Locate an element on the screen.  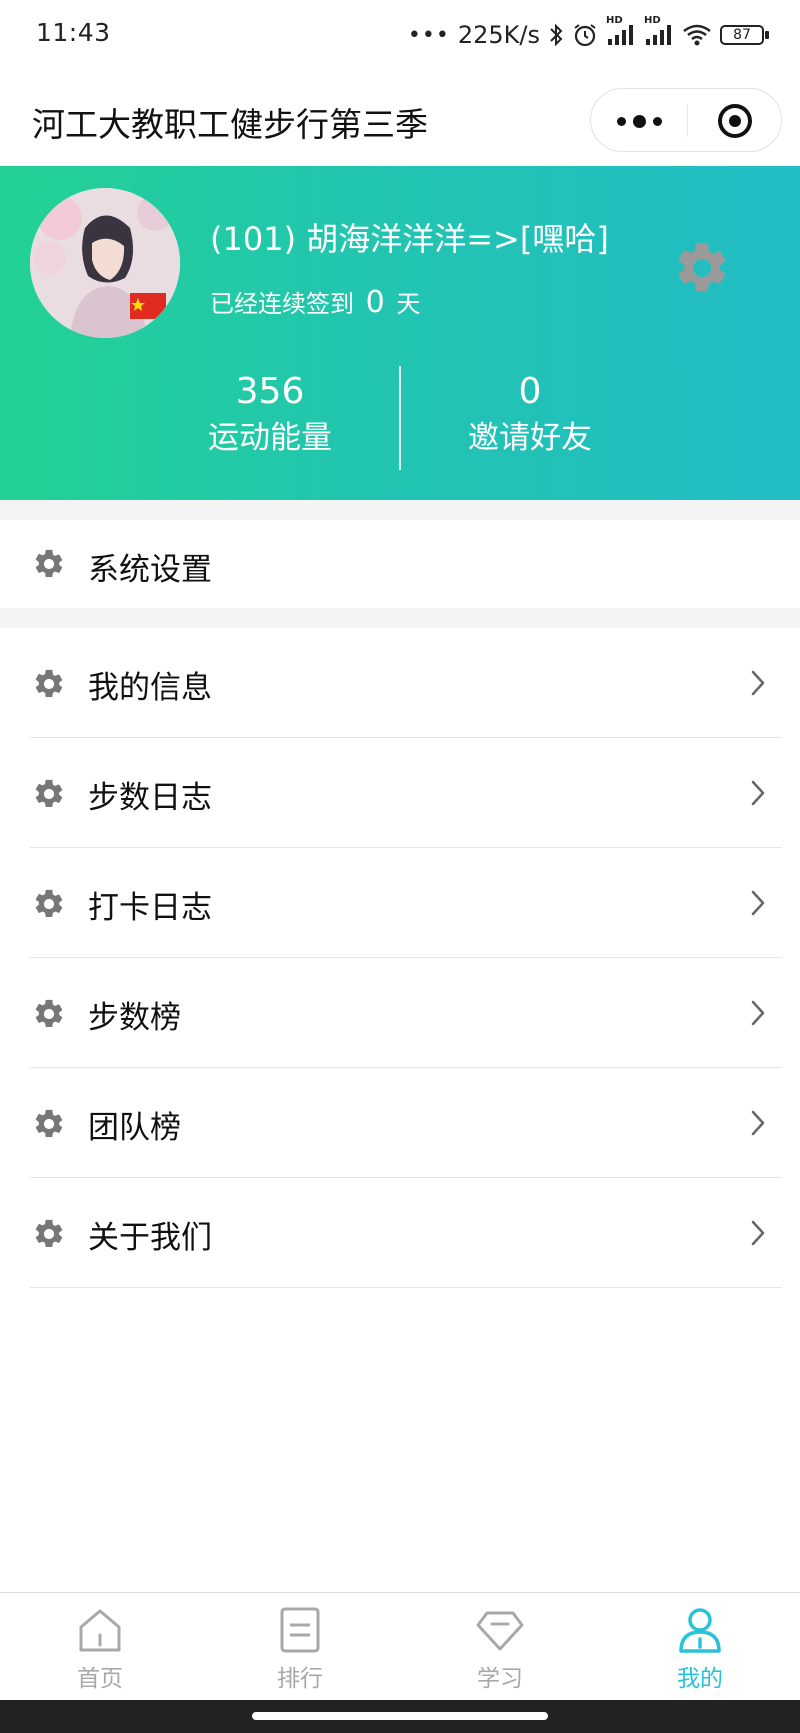
system-nav-bar is located at coordinates (400, 1716).